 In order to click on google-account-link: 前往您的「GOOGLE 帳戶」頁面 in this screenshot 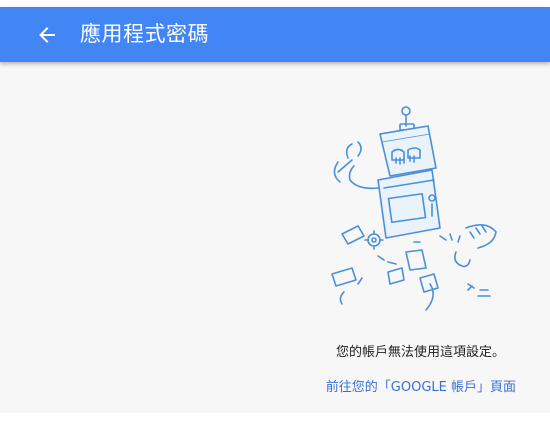, I will do `click(421, 385)`.